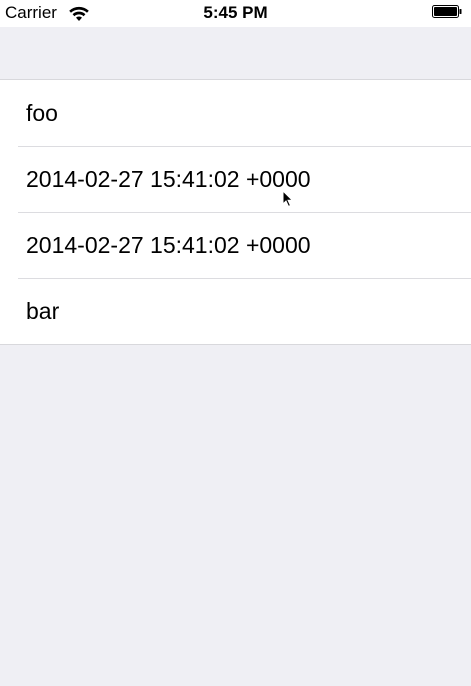 The width and height of the screenshot is (471, 686). What do you see at coordinates (235, 311) in the screenshot?
I see `table-row: bar` at bounding box center [235, 311].